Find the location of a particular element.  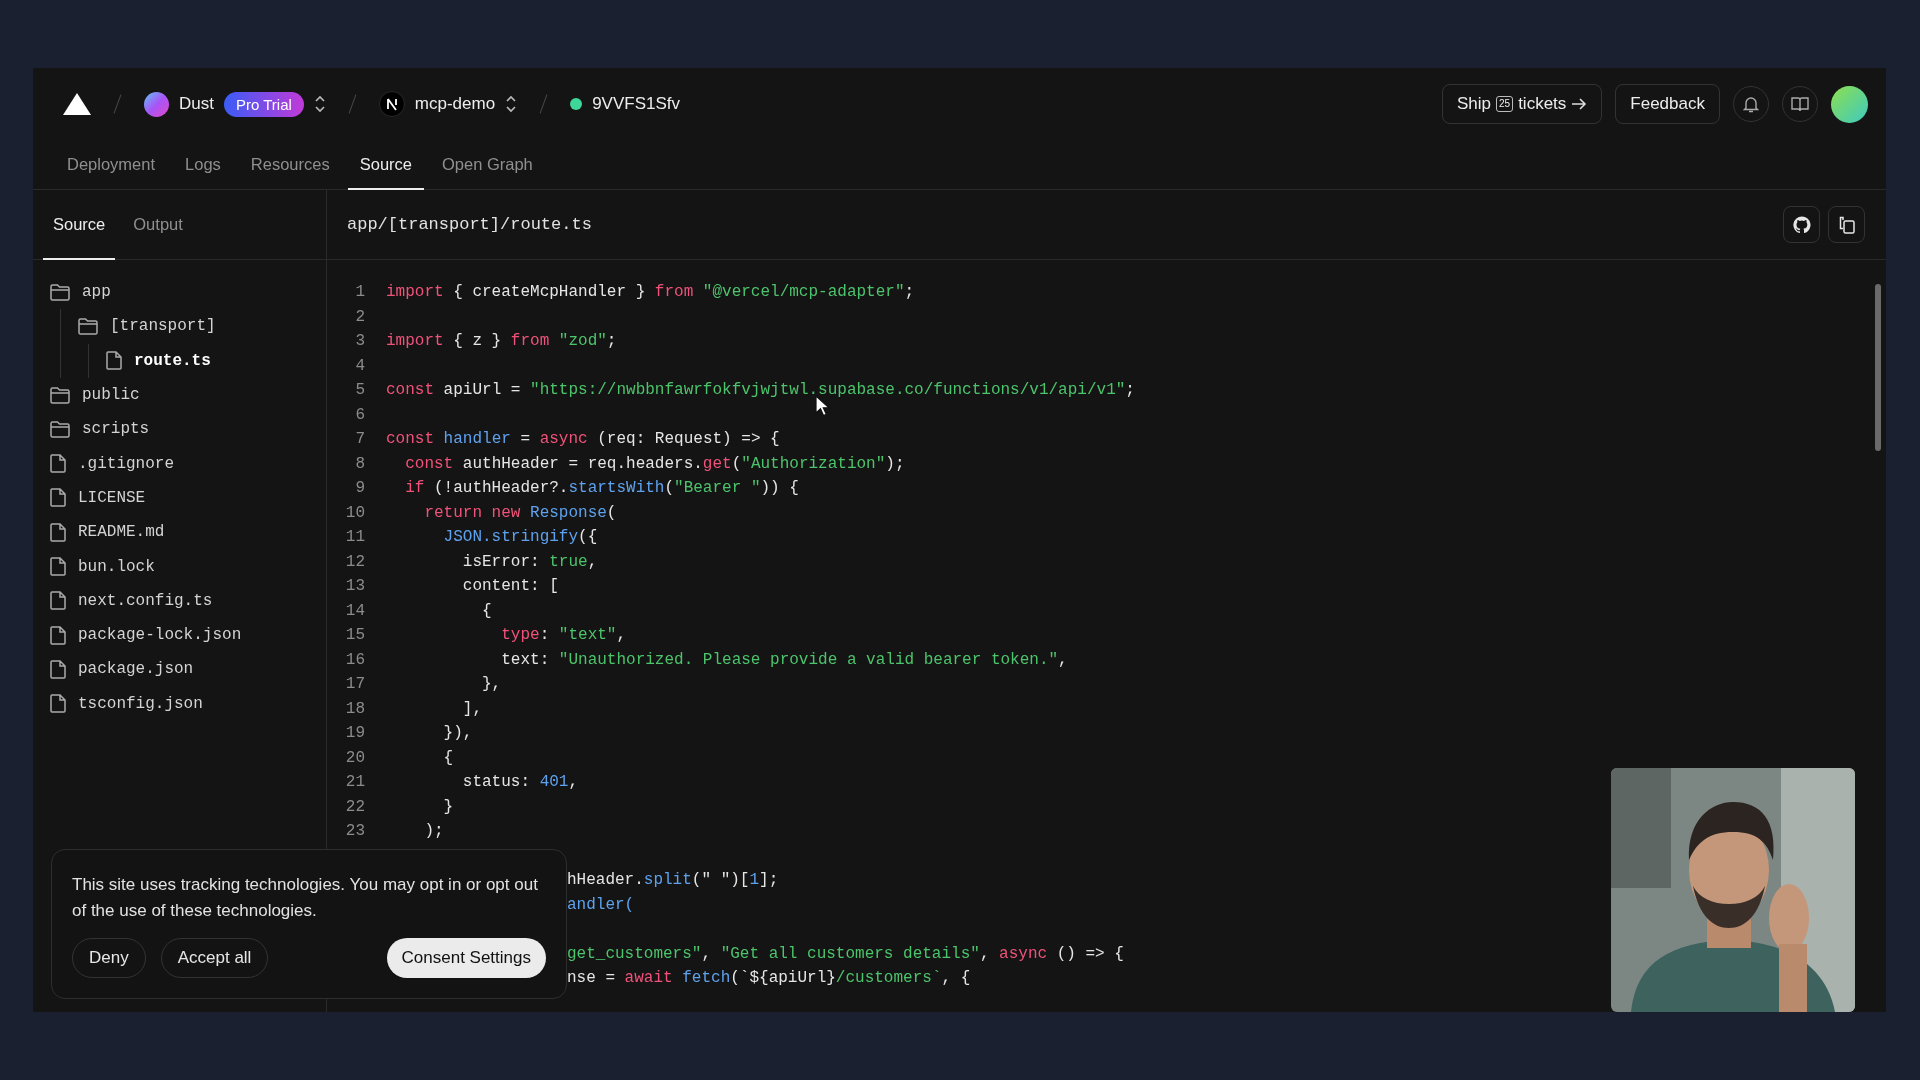

line-number: 20 is located at coordinates (354, 757).